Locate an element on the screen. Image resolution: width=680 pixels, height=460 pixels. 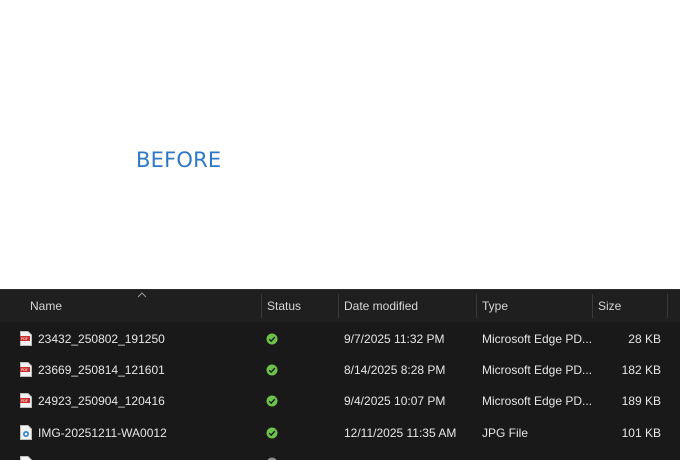
file-name: 23432_250802_191250 is located at coordinates (101, 339).